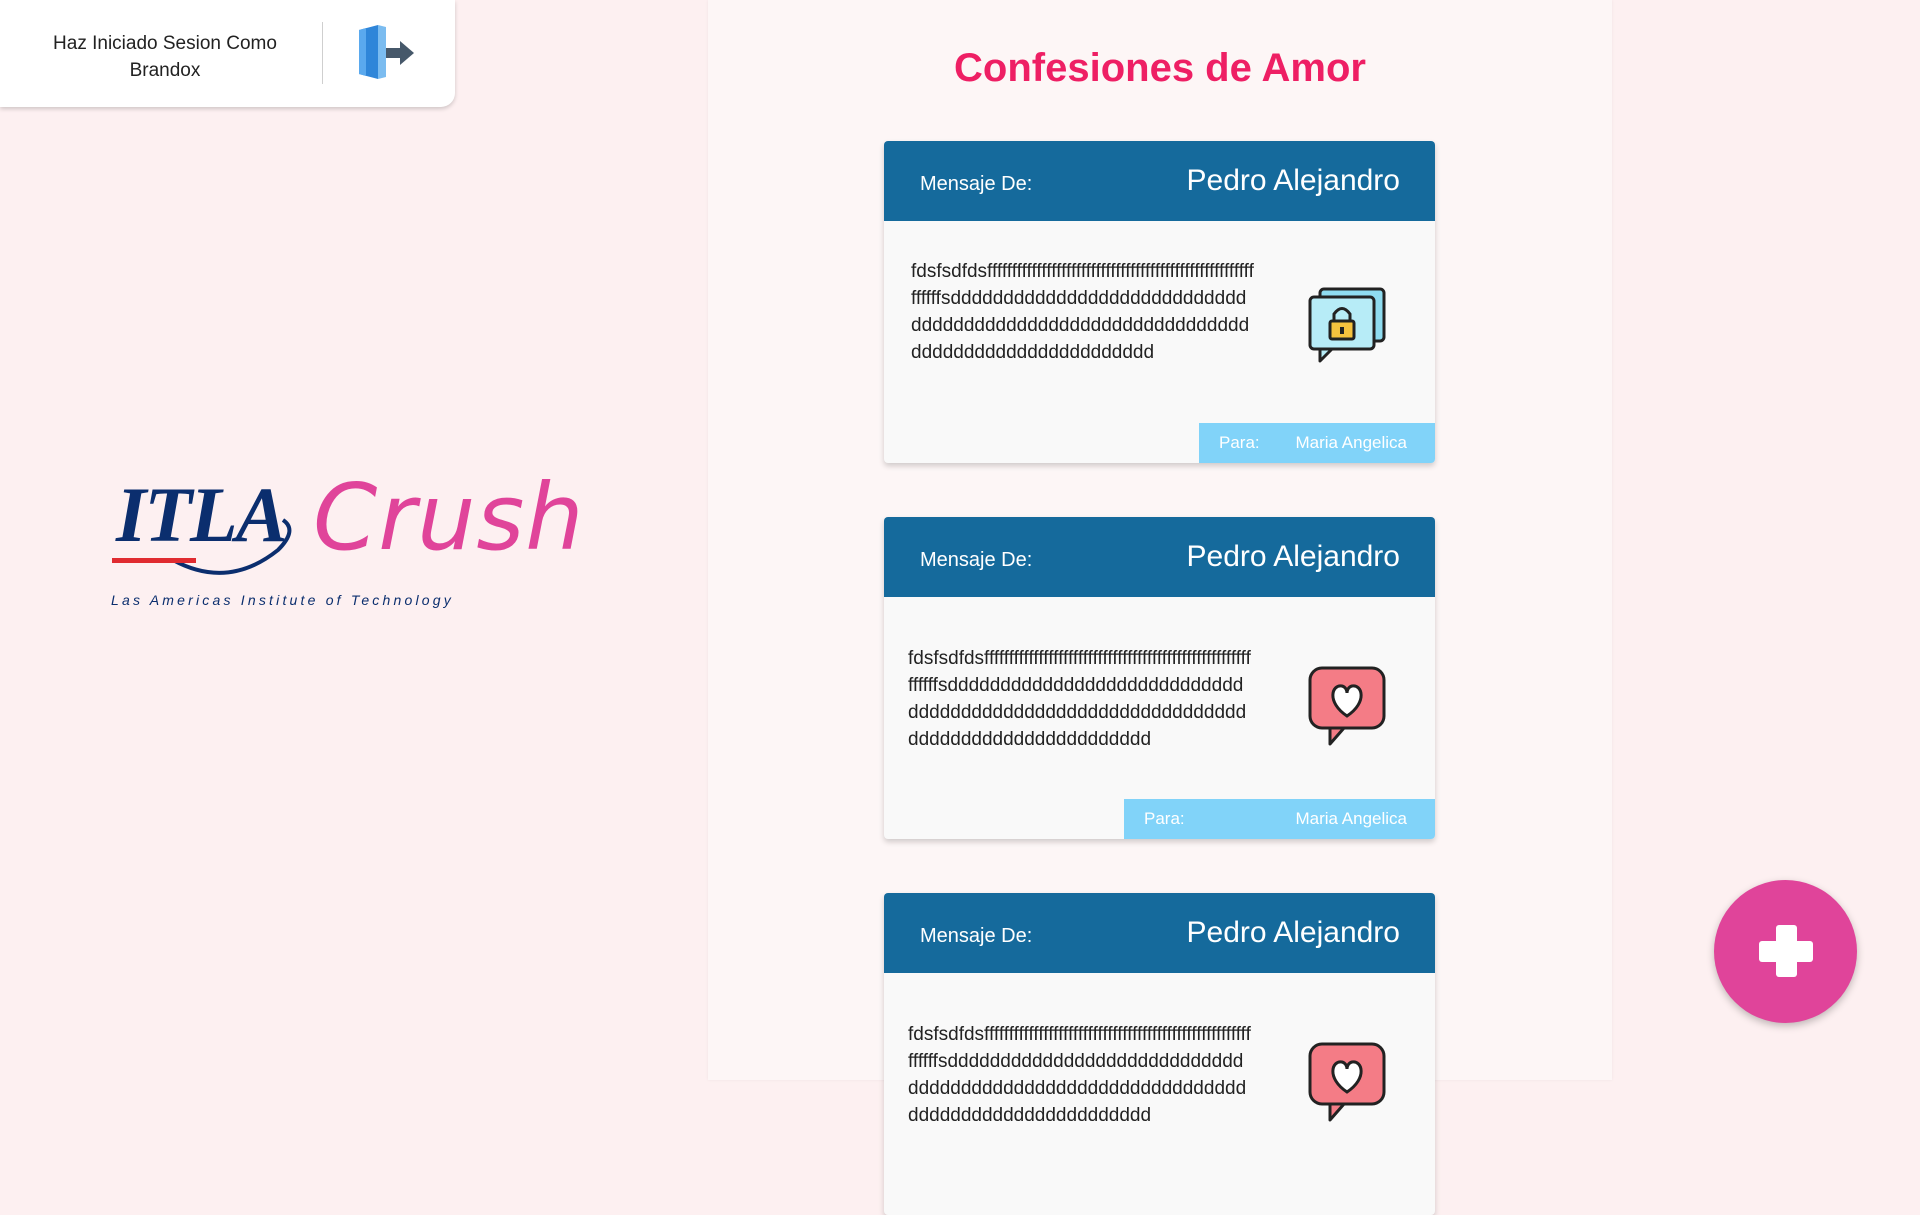 This screenshot has height=1215, width=1920. I want to click on logout-door-icon, so click(386, 52).